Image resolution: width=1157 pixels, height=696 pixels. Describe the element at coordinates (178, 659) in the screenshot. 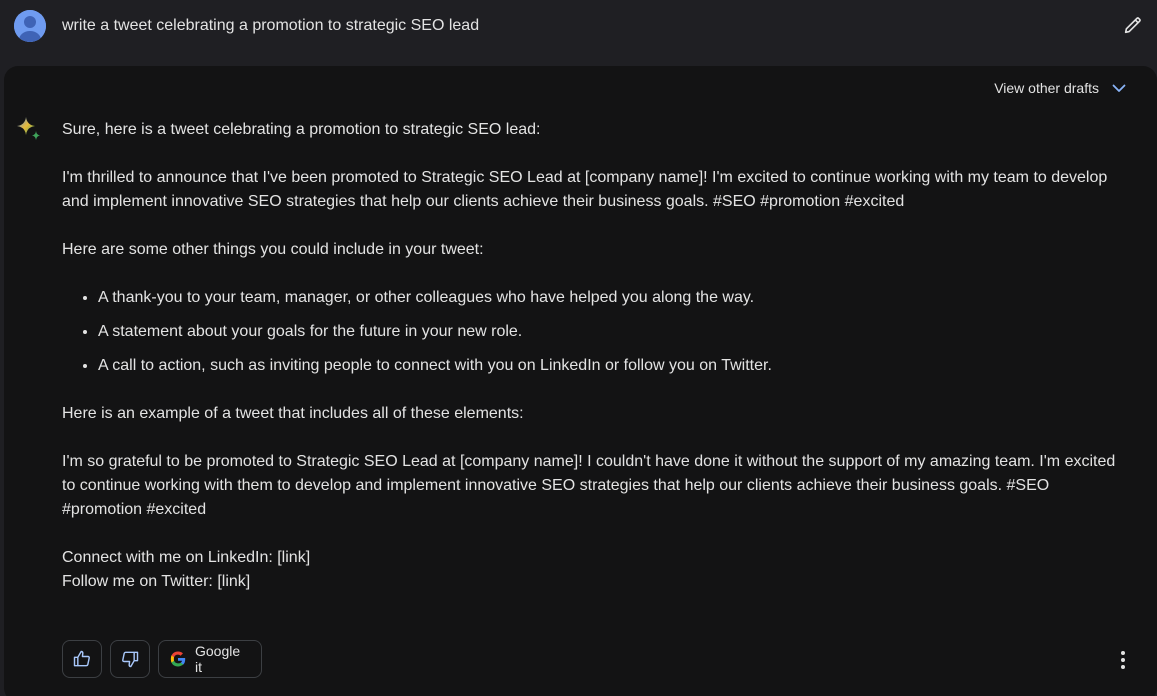

I see `google-g-icon` at that location.